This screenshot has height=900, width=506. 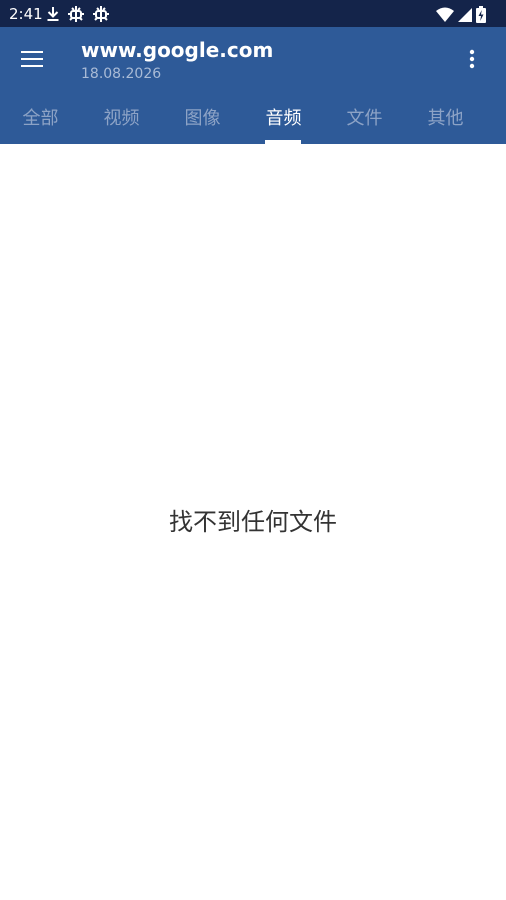 I want to click on download-icon, so click(x=53, y=14).